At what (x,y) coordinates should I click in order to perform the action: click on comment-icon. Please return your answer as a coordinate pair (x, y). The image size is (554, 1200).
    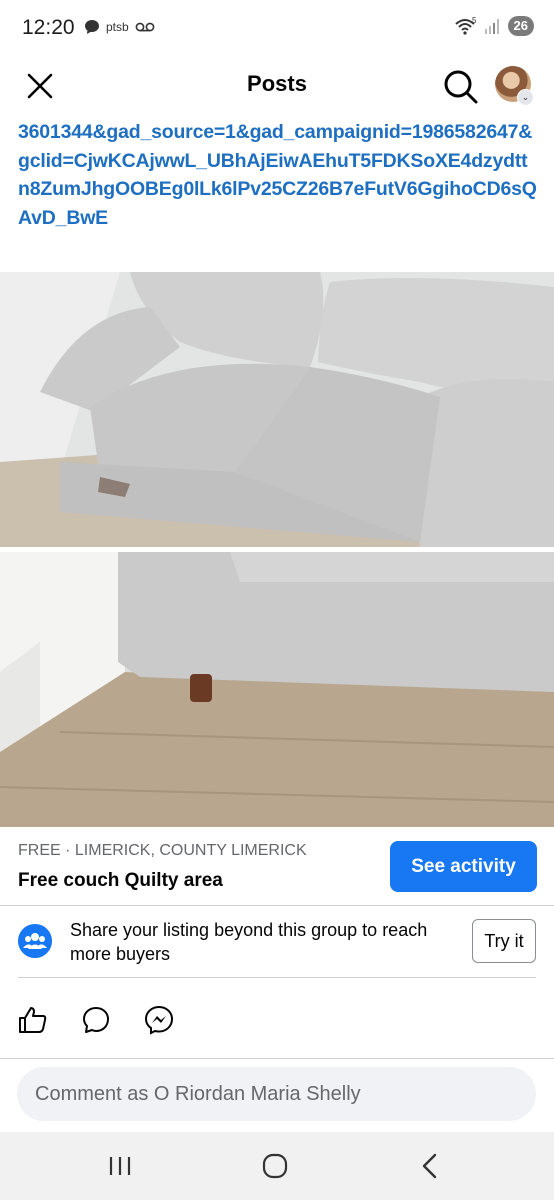
    Looking at the image, I should click on (96, 1020).